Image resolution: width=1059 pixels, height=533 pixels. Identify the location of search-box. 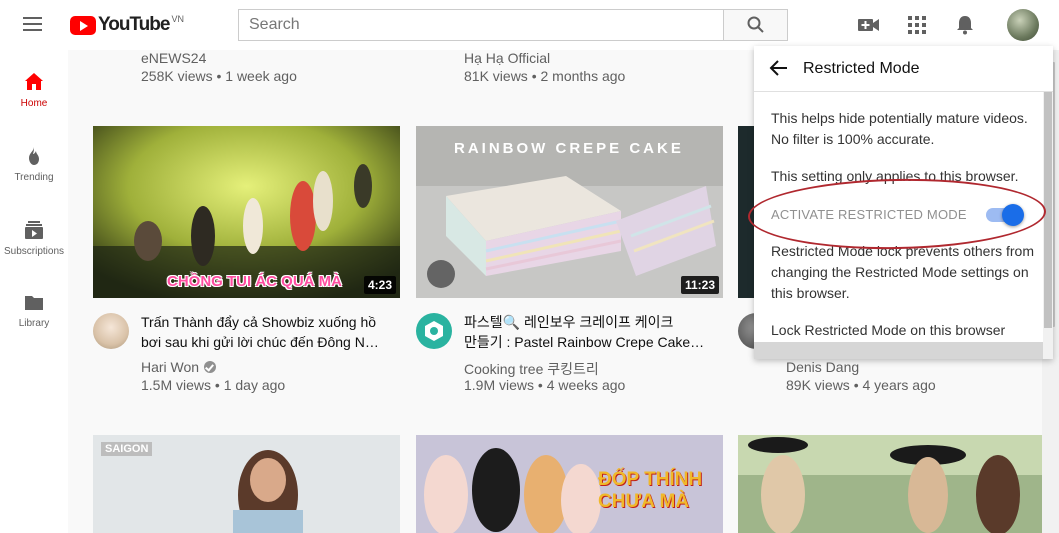
(481, 25).